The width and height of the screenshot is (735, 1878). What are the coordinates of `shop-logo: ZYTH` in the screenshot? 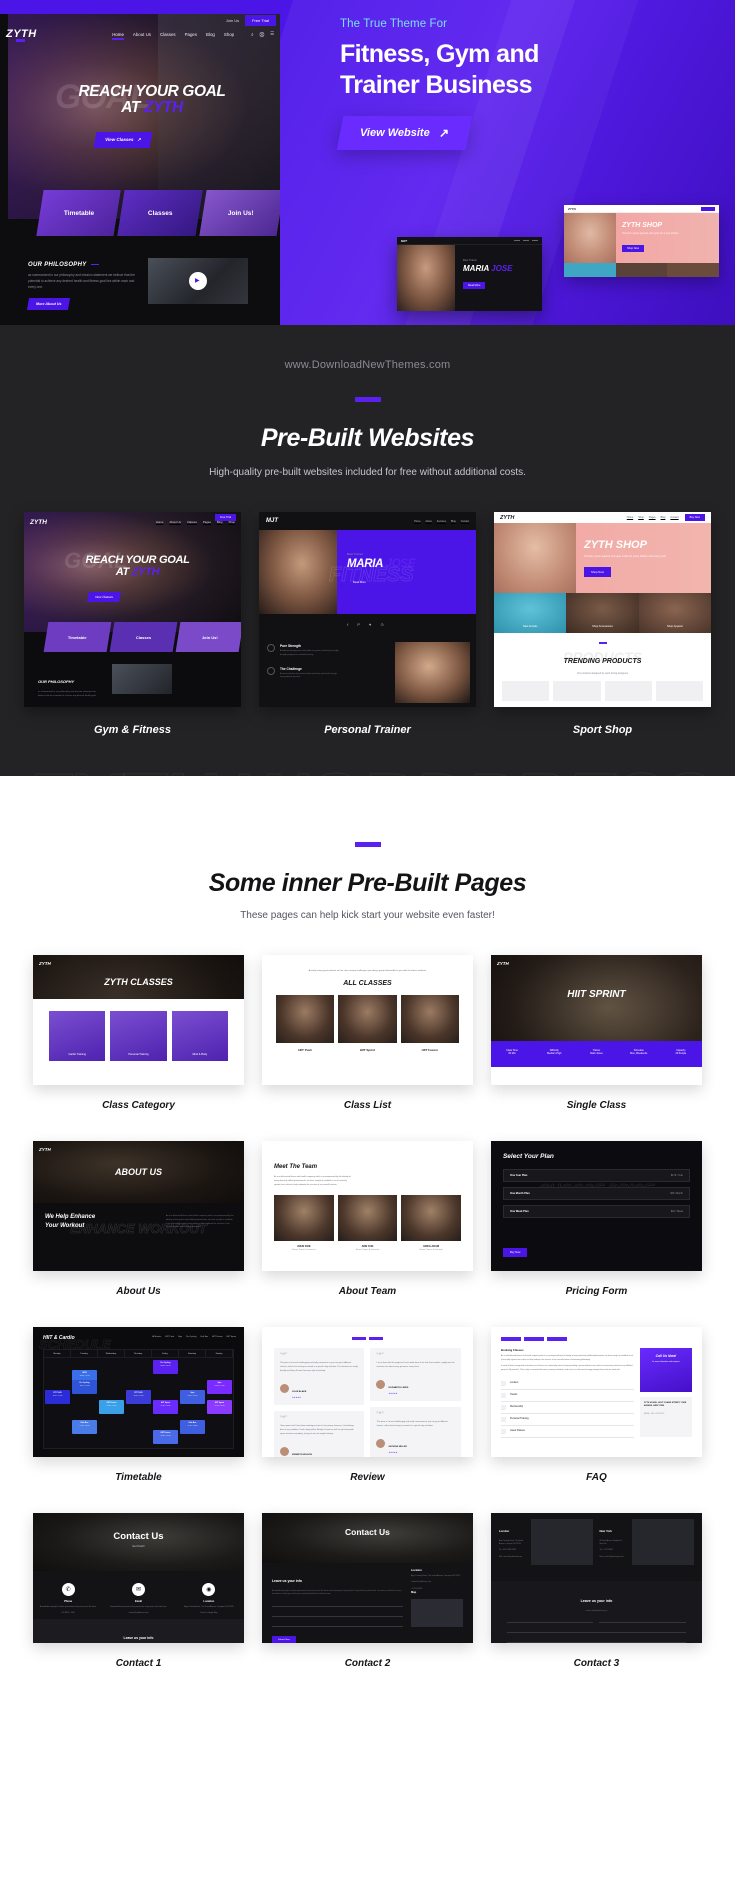 It's located at (507, 518).